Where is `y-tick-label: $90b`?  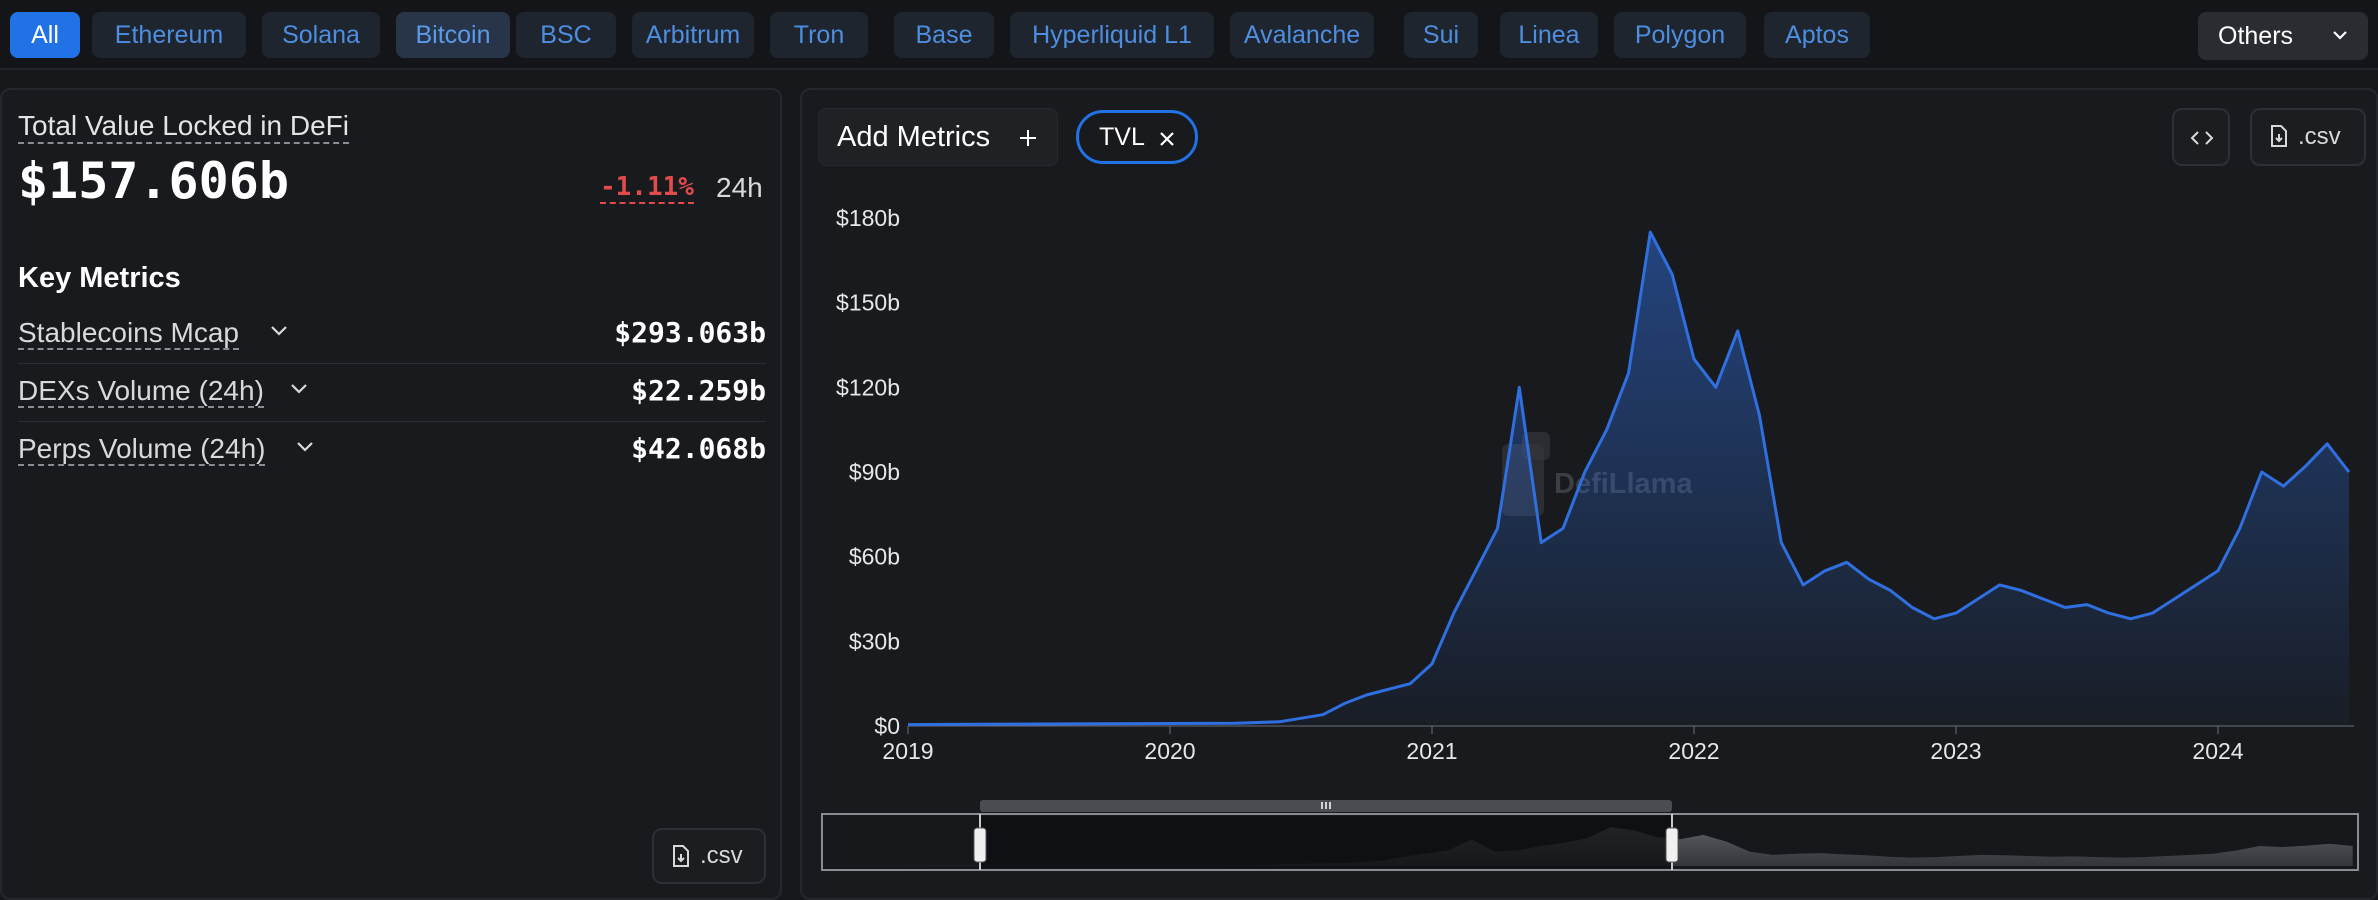
y-tick-label: $90b is located at coordinates (874, 472).